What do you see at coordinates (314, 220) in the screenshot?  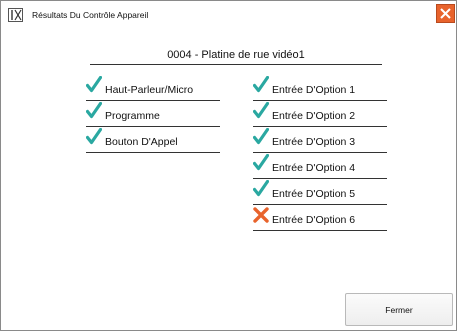 I see `result-label: Entrée D'Option 6` at bounding box center [314, 220].